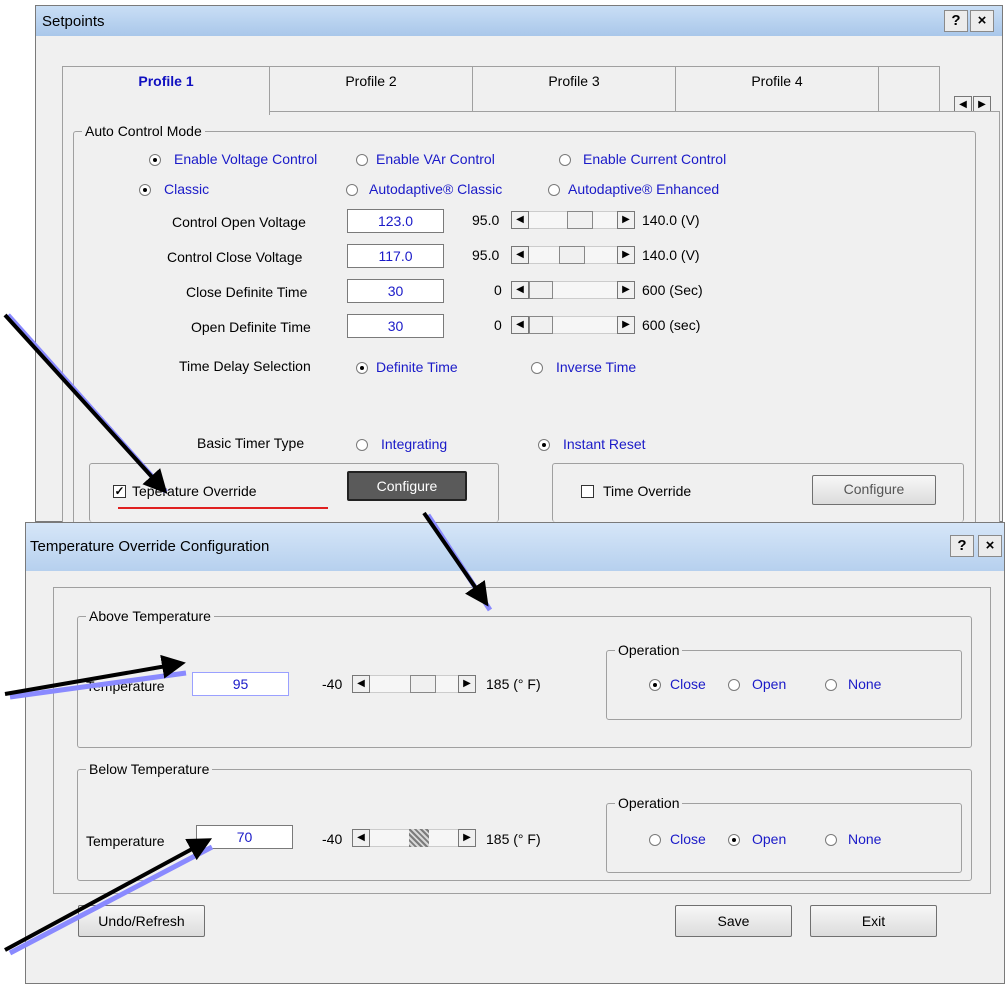 The height and width of the screenshot is (984, 1005). What do you see at coordinates (831, 685) in the screenshot?
I see `above-none-radio` at bounding box center [831, 685].